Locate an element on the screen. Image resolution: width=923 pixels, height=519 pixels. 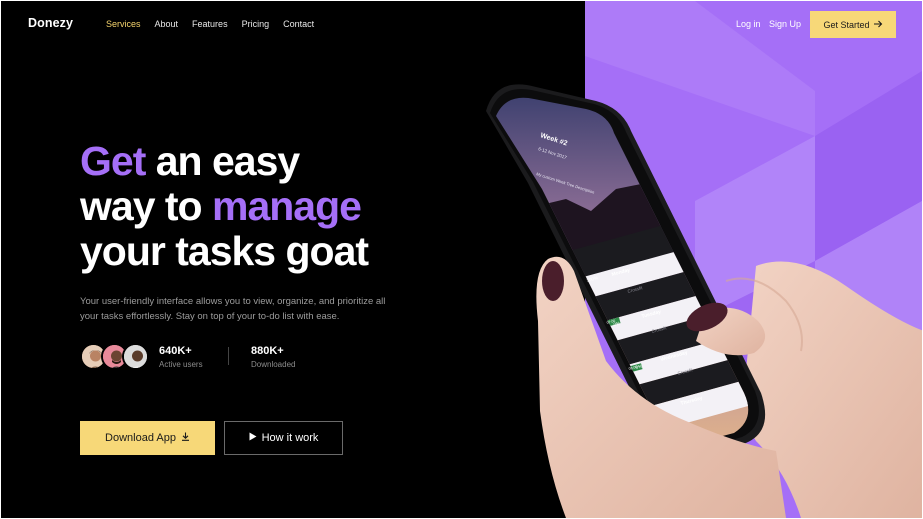
headline-line1: an easy is located at coordinates (222, 161).